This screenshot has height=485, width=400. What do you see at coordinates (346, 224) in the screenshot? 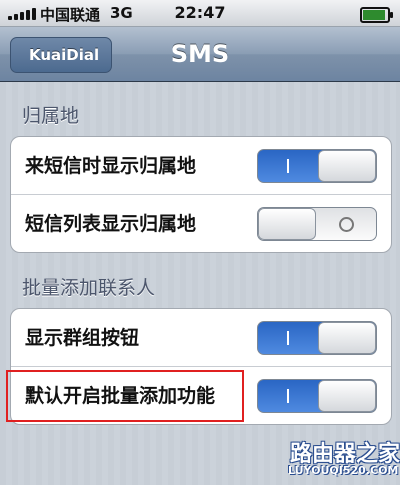
I see `switch-off-mark-icon` at bounding box center [346, 224].